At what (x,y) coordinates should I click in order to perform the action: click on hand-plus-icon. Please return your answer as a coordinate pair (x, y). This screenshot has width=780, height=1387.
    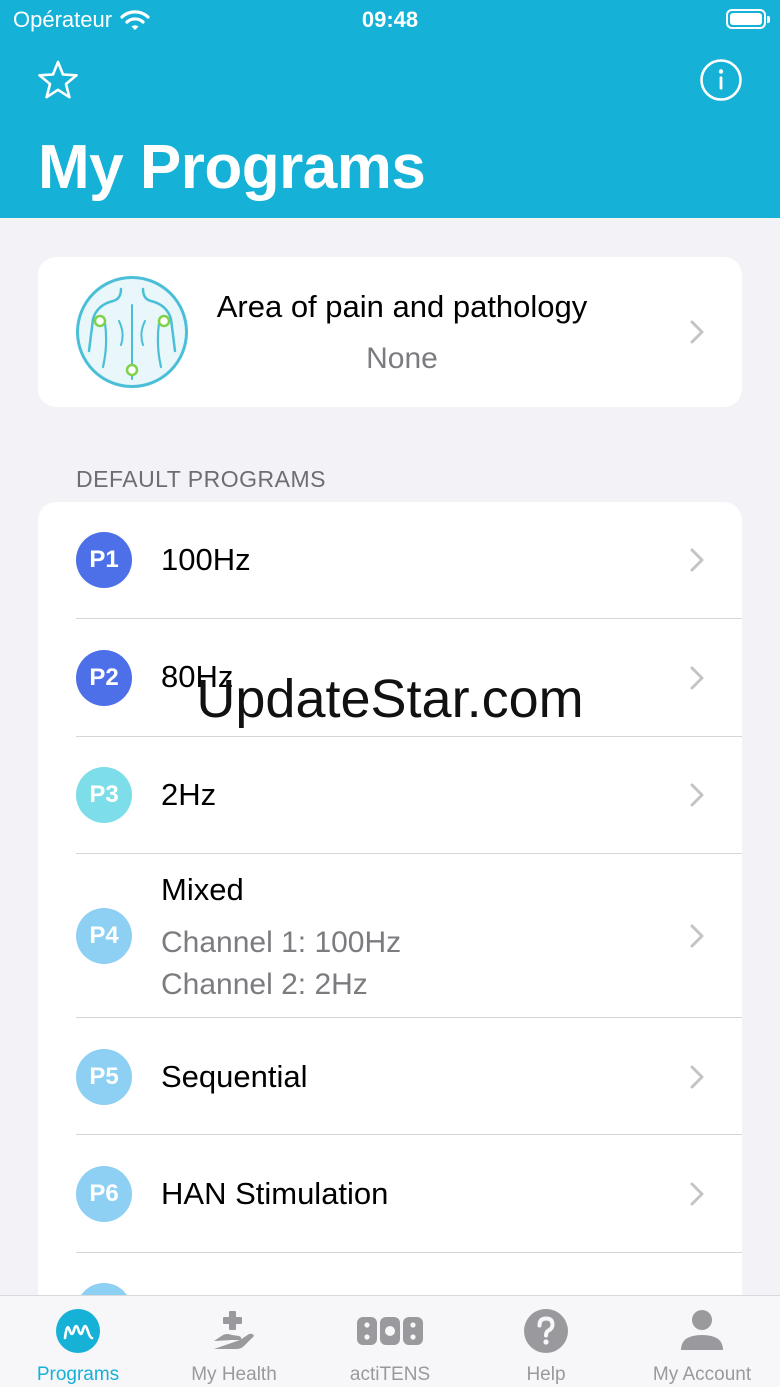
    Looking at the image, I should click on (234, 1330).